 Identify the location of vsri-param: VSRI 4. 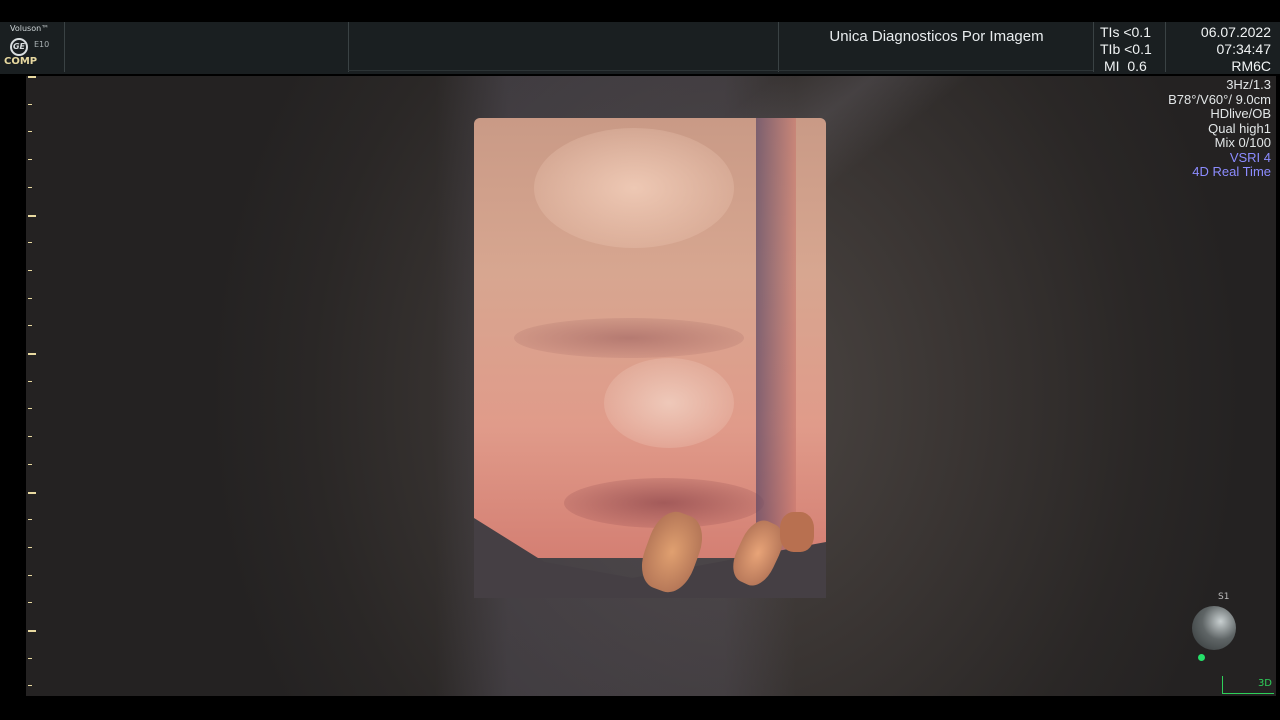
(1250, 157).